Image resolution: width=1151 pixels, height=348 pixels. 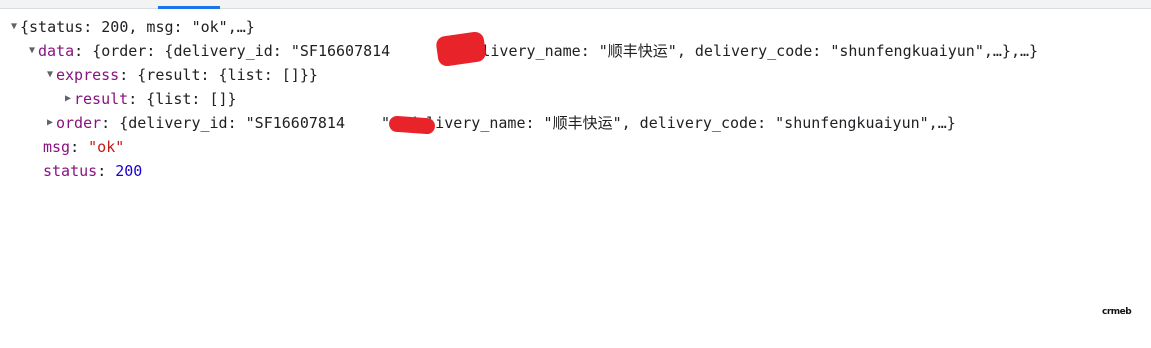 What do you see at coordinates (79, 123) in the screenshot?
I see `order-key: order` at bounding box center [79, 123].